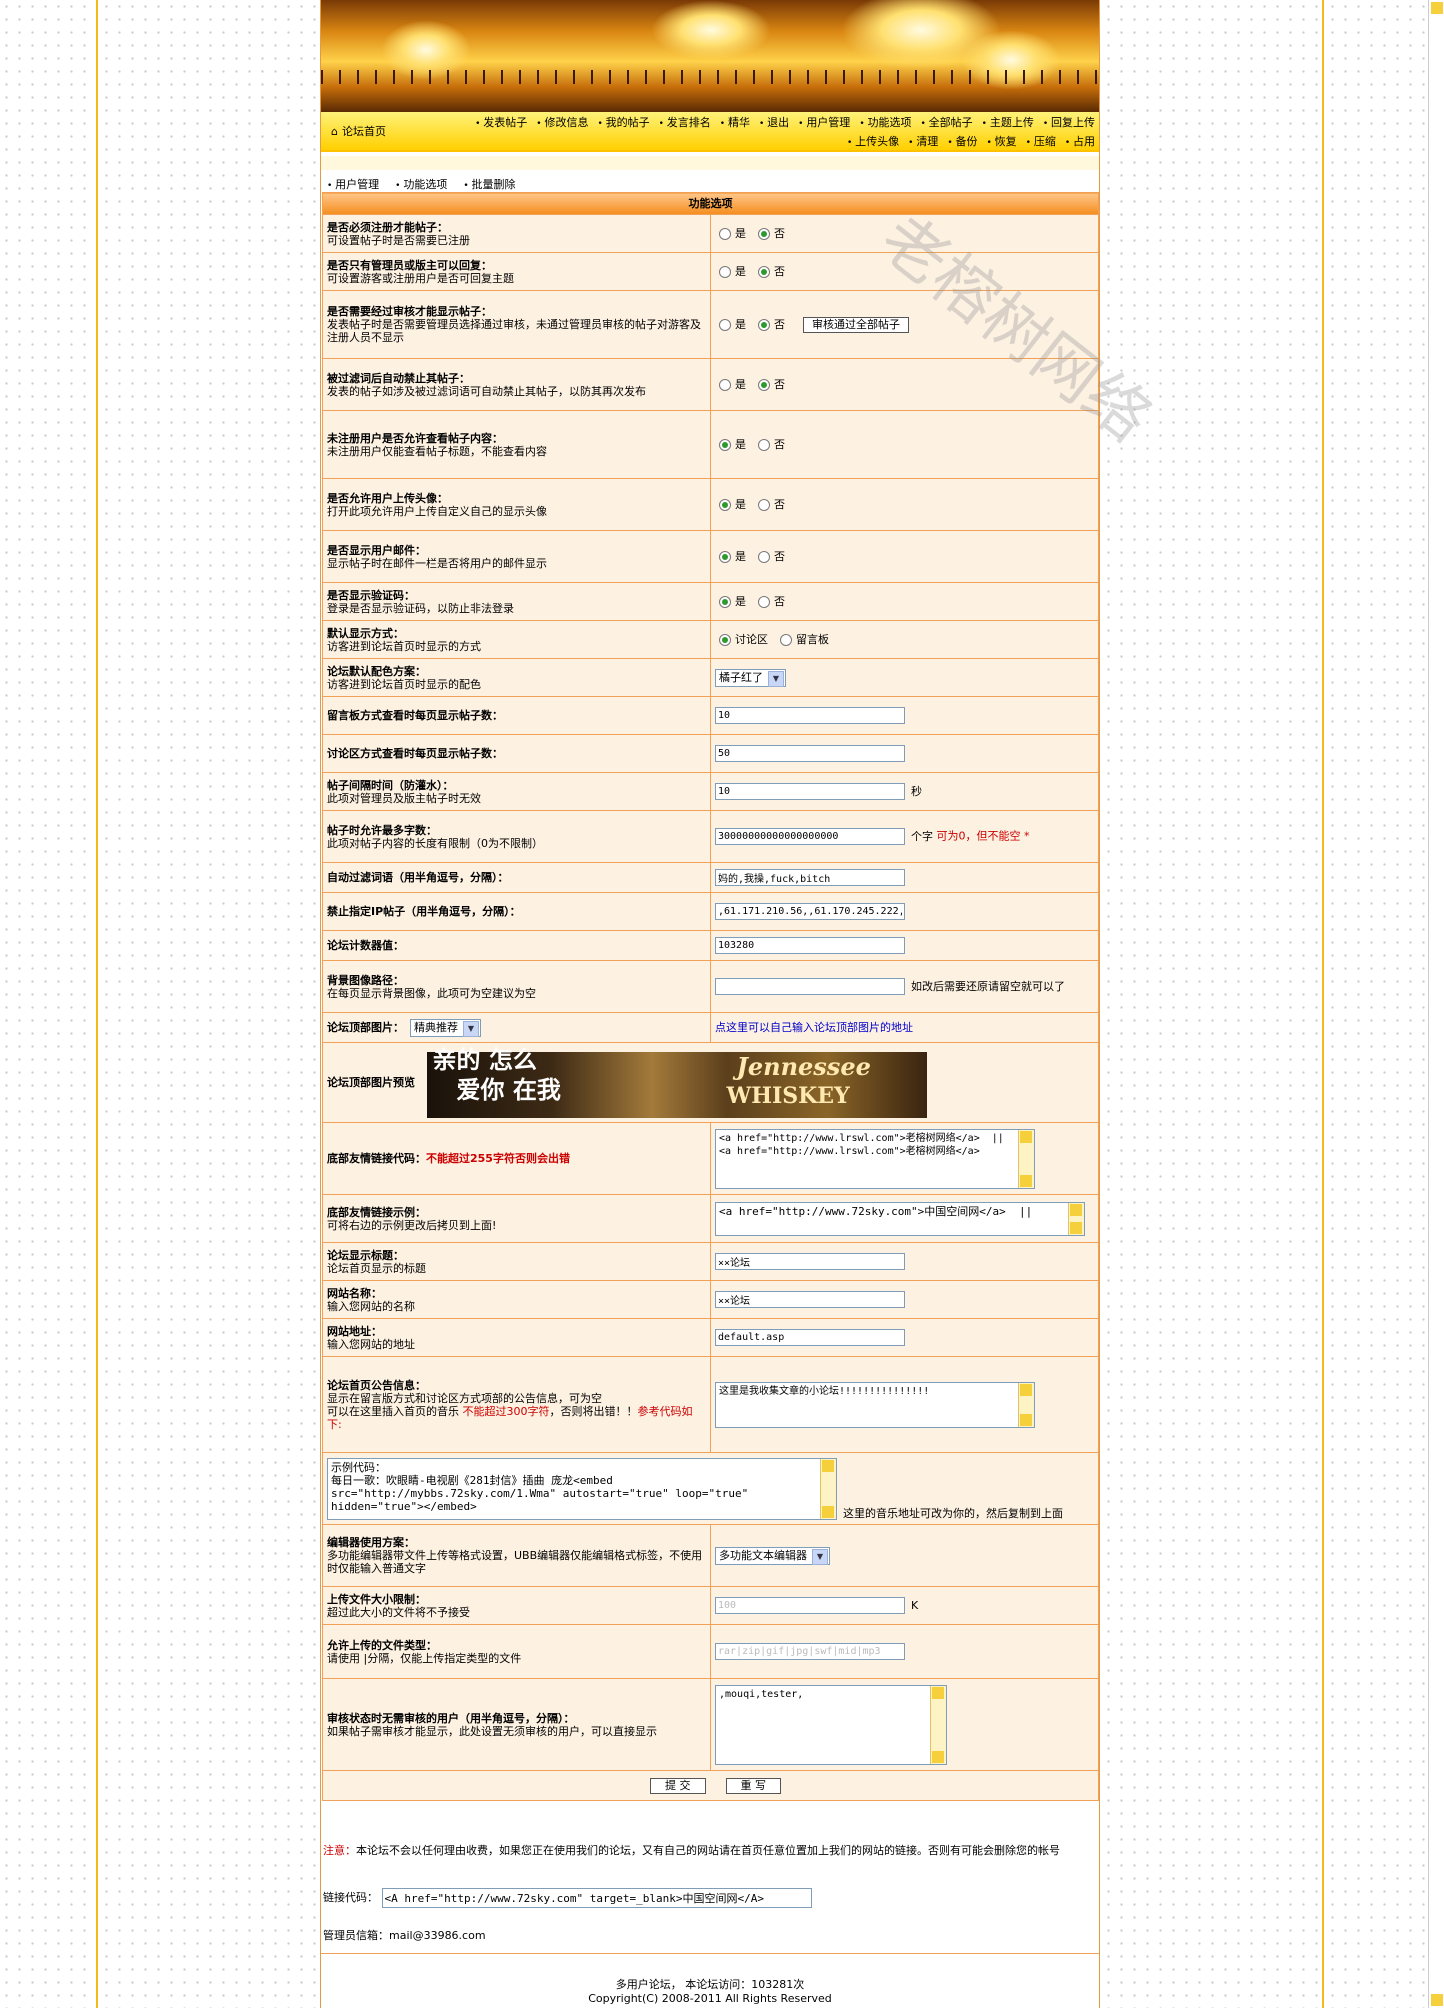 Image resolution: width=1444 pixels, height=2008 pixels. I want to click on nav-edit-info: 修改信息, so click(562, 122).